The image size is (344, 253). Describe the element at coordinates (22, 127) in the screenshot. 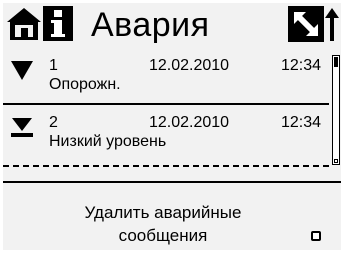

I see `level-low-icon` at that location.